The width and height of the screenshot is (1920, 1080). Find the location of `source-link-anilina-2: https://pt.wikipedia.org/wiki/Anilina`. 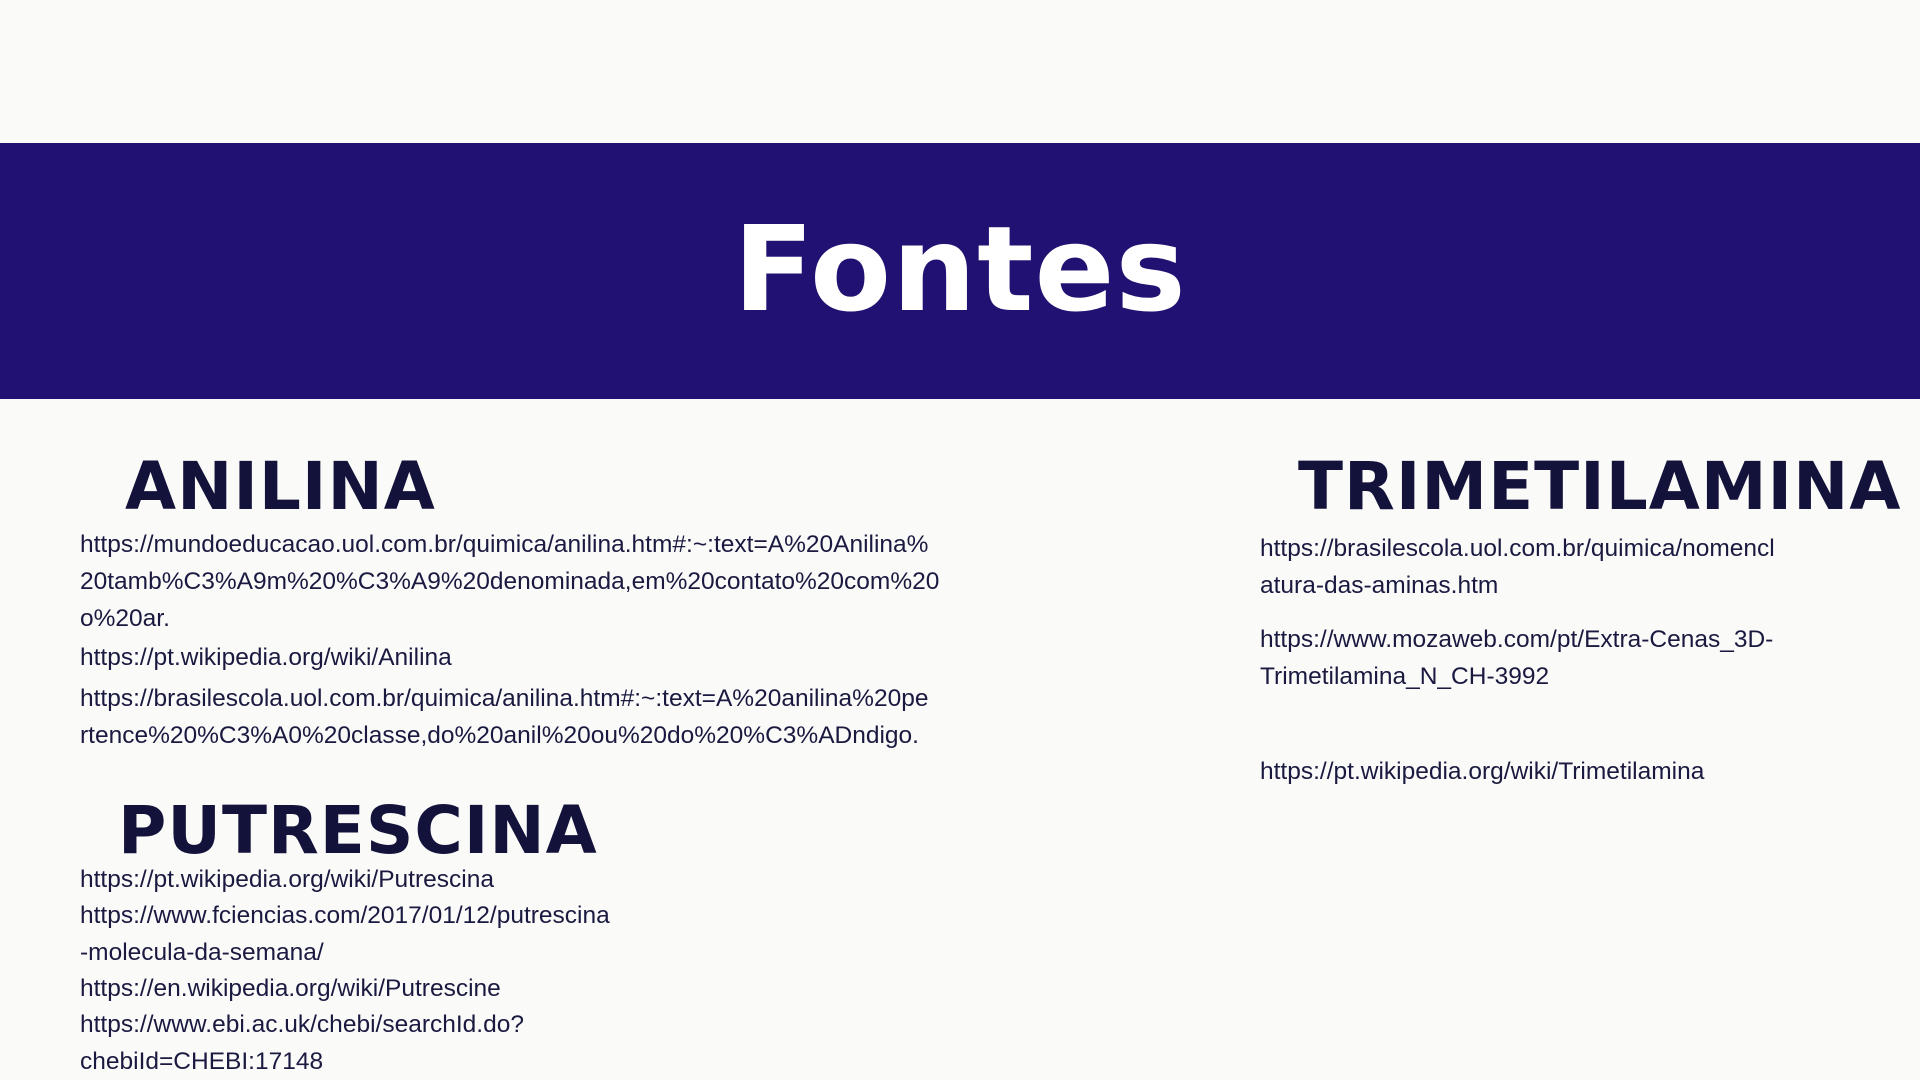

source-link-anilina-2: https://pt.wikipedia.org/wiki/Anilina is located at coordinates (266, 657).